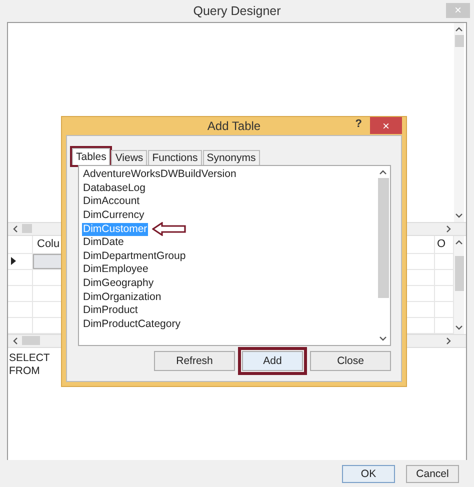 This screenshot has height=487, width=474. What do you see at coordinates (358, 124) in the screenshot?
I see `help-button: ?` at bounding box center [358, 124].